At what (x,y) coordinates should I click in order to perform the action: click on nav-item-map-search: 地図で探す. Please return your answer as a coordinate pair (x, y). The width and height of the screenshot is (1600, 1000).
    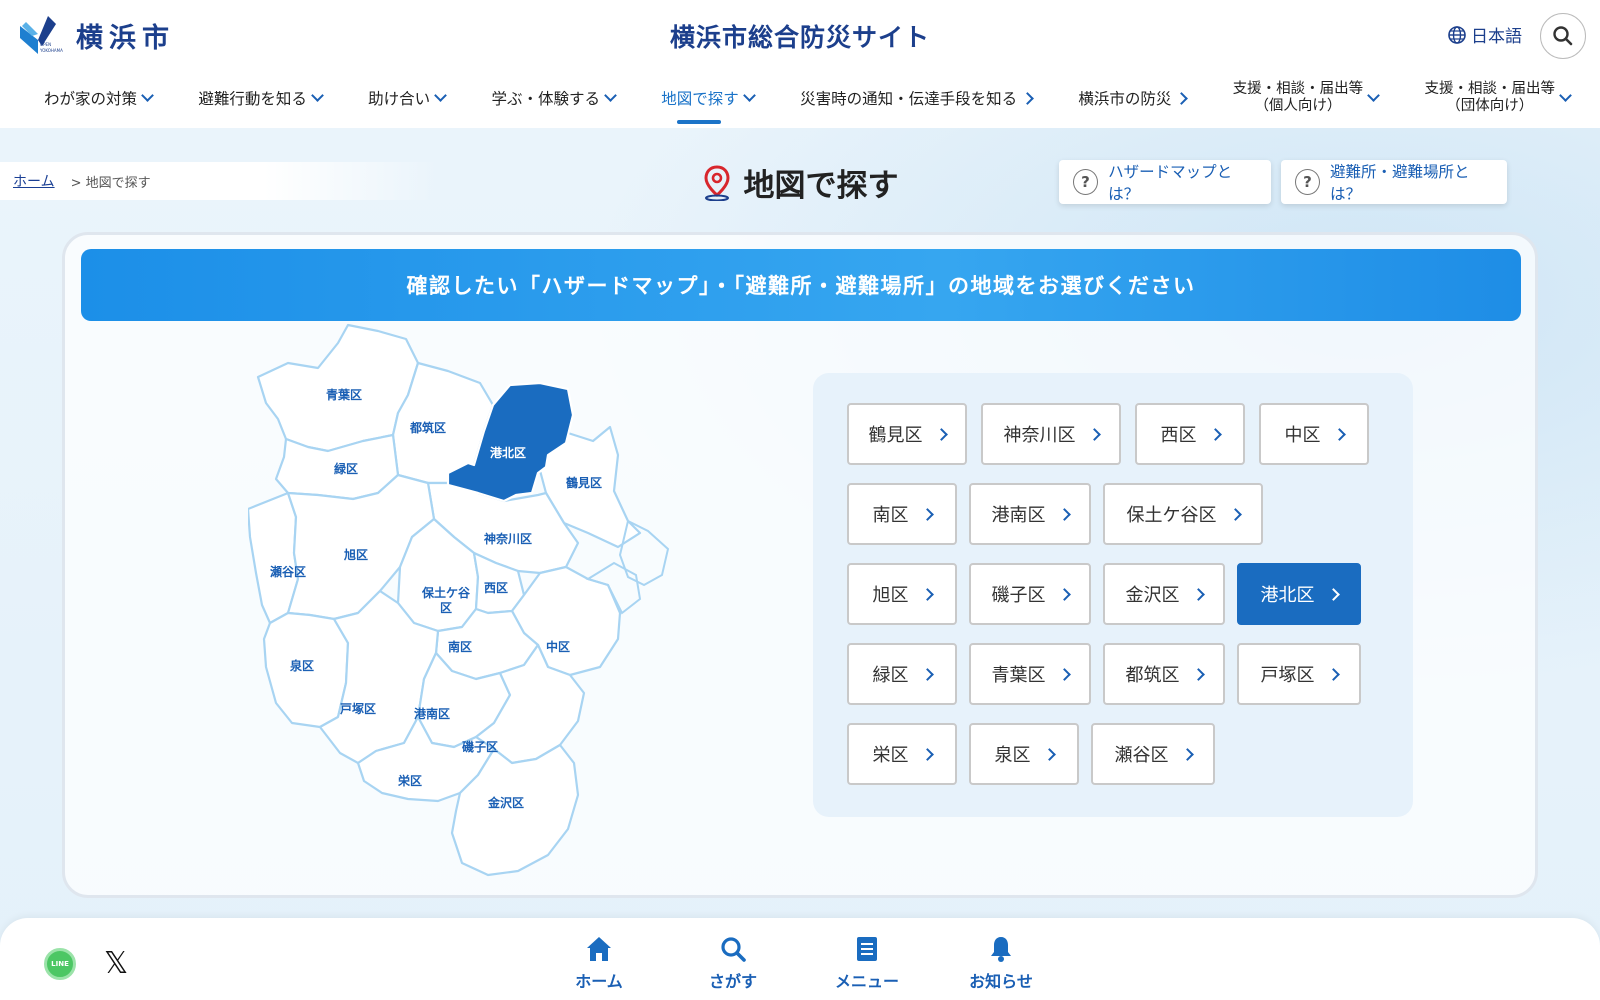
    Looking at the image, I should click on (708, 98).